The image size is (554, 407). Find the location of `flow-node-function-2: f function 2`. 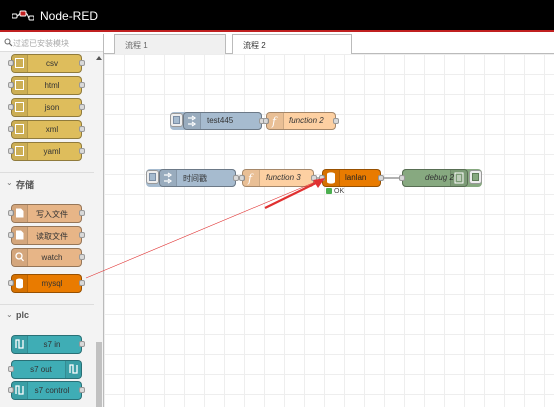

flow-node-function-2: f function 2 is located at coordinates (301, 121).